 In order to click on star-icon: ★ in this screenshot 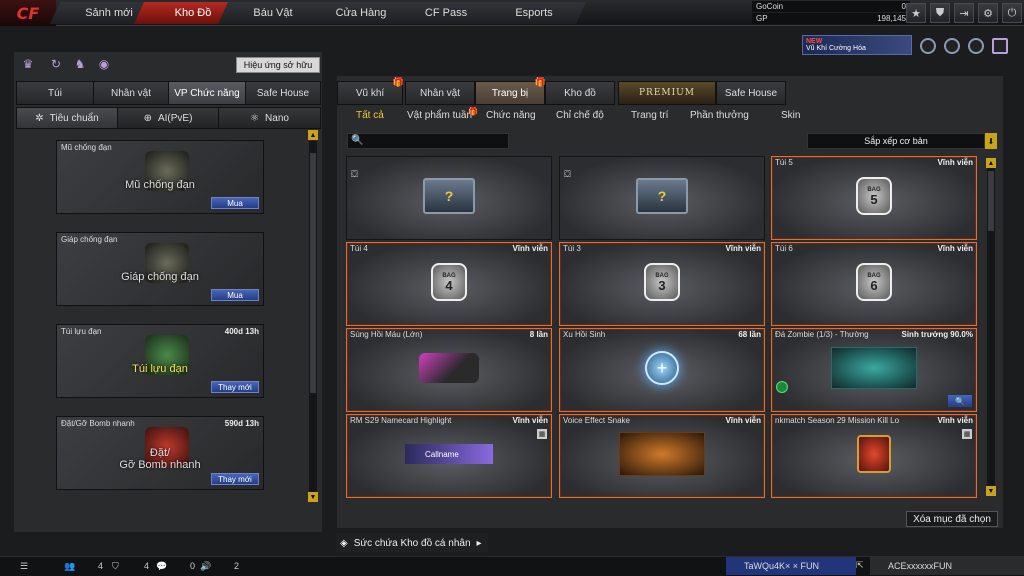, I will do `click(916, 13)`.